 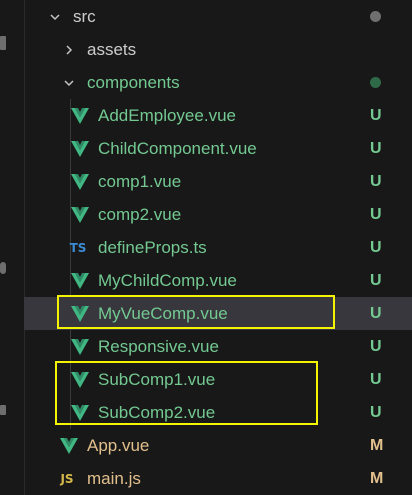 I want to click on file-label: App.vue, so click(x=118, y=445).